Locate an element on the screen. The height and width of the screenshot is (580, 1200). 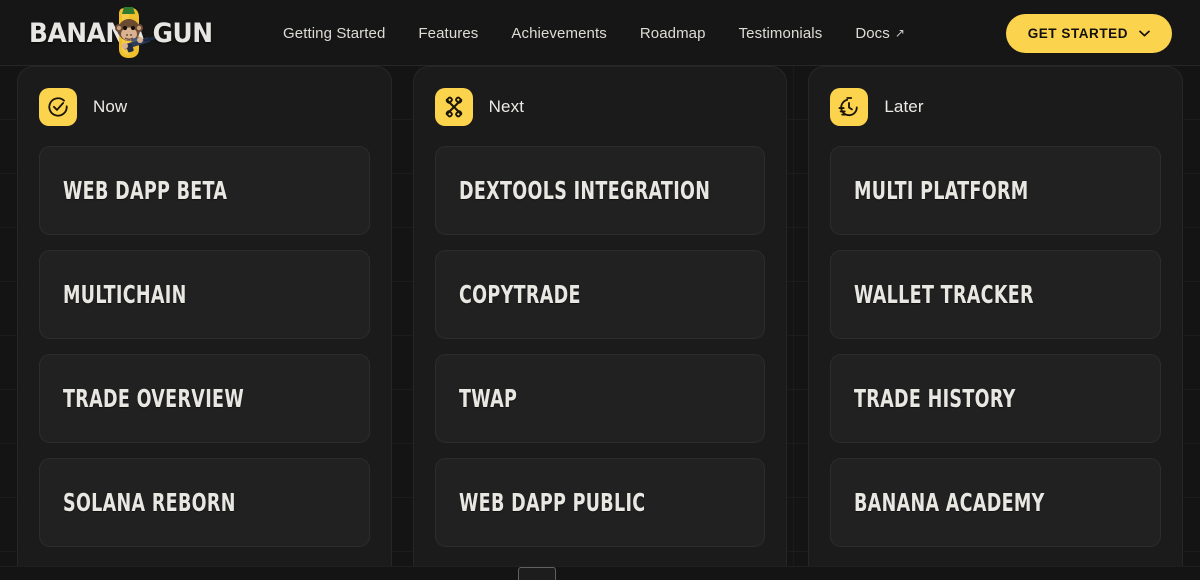
card-title: WEB DAPP PUBLIC is located at coordinates (552, 502).